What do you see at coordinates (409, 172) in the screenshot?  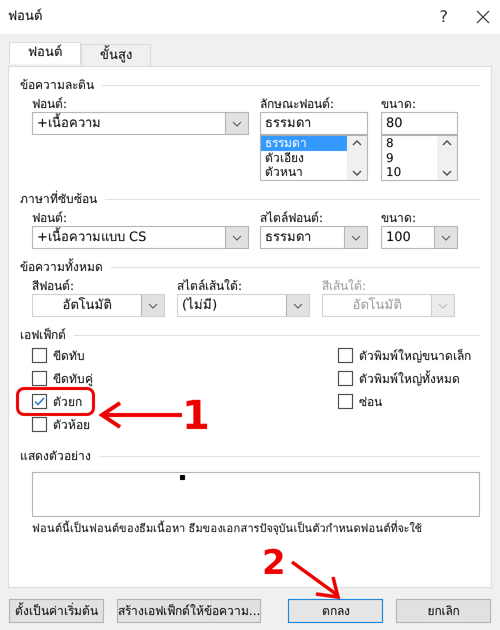 I see `list-option: 10` at bounding box center [409, 172].